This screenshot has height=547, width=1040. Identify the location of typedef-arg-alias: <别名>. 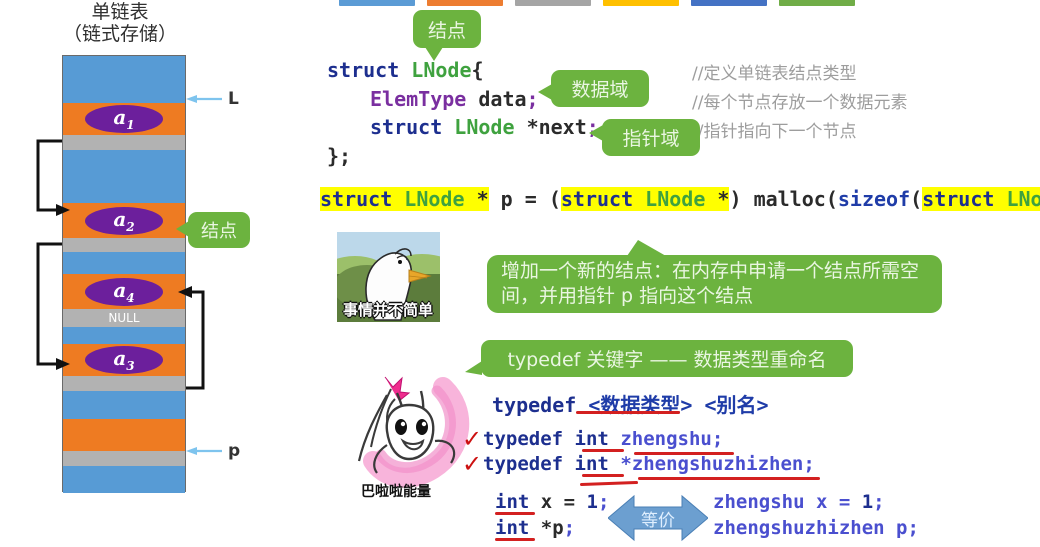
(736, 405).